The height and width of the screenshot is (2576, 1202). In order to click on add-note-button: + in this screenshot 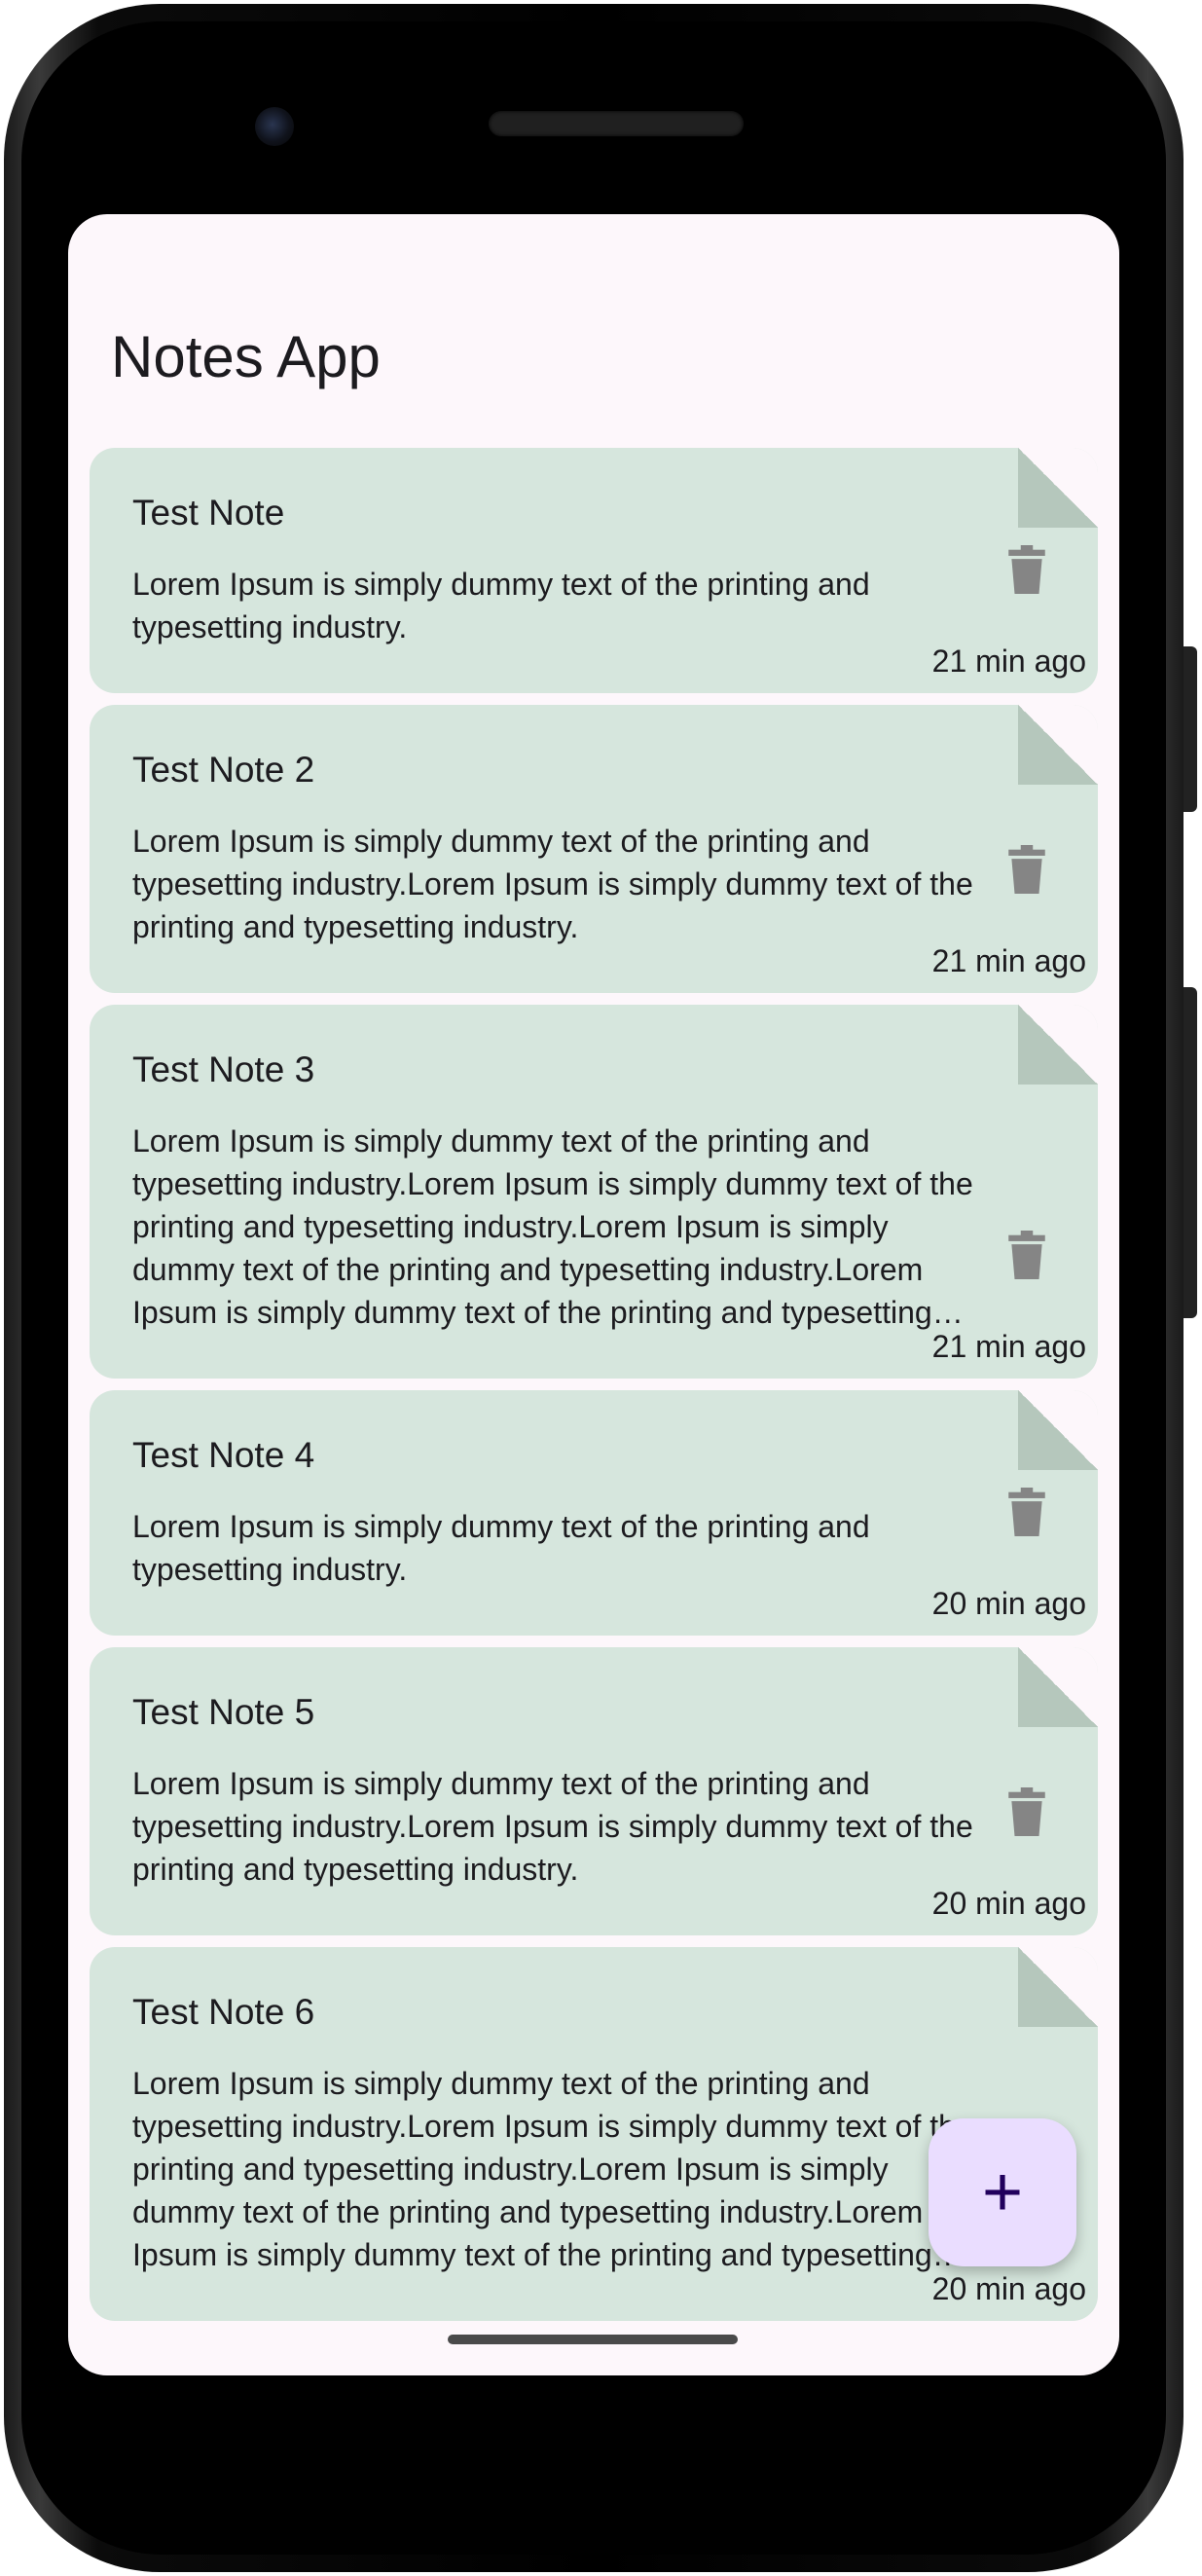, I will do `click(1003, 2192)`.